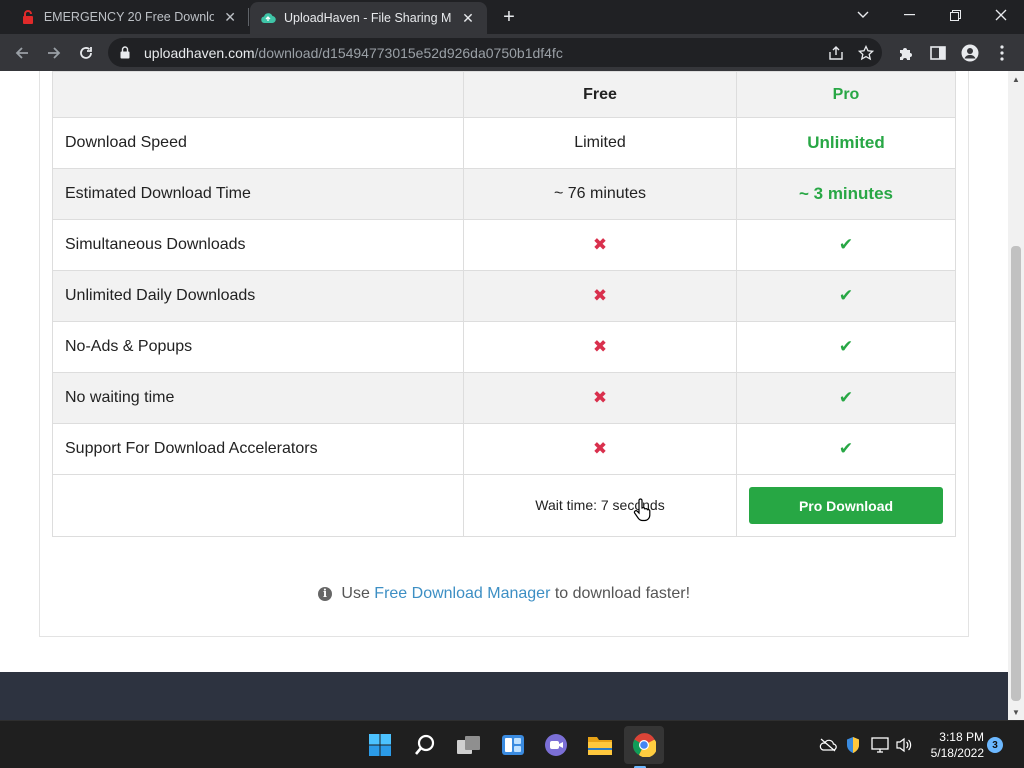 The width and height of the screenshot is (1024, 768). Describe the element at coordinates (644, 747) in the screenshot. I see `chrome-icon` at that location.